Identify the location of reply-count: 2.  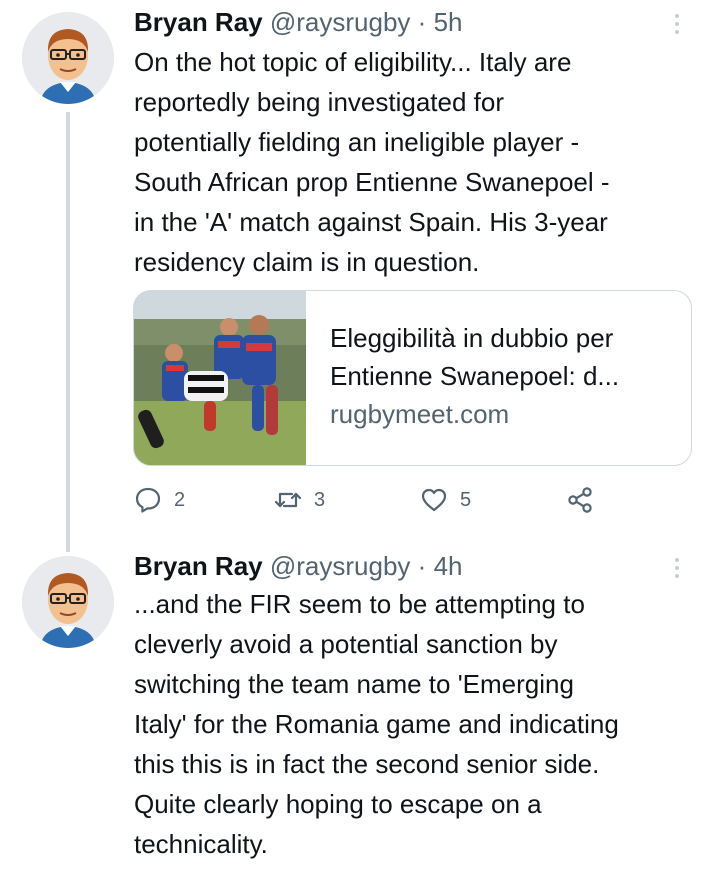
(180, 499).